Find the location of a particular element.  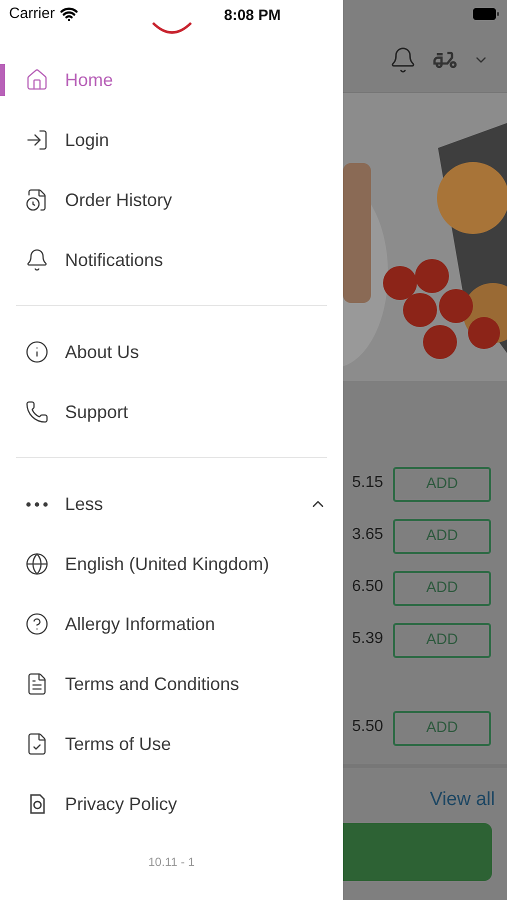

menu-item: Notifications is located at coordinates (94, 260).